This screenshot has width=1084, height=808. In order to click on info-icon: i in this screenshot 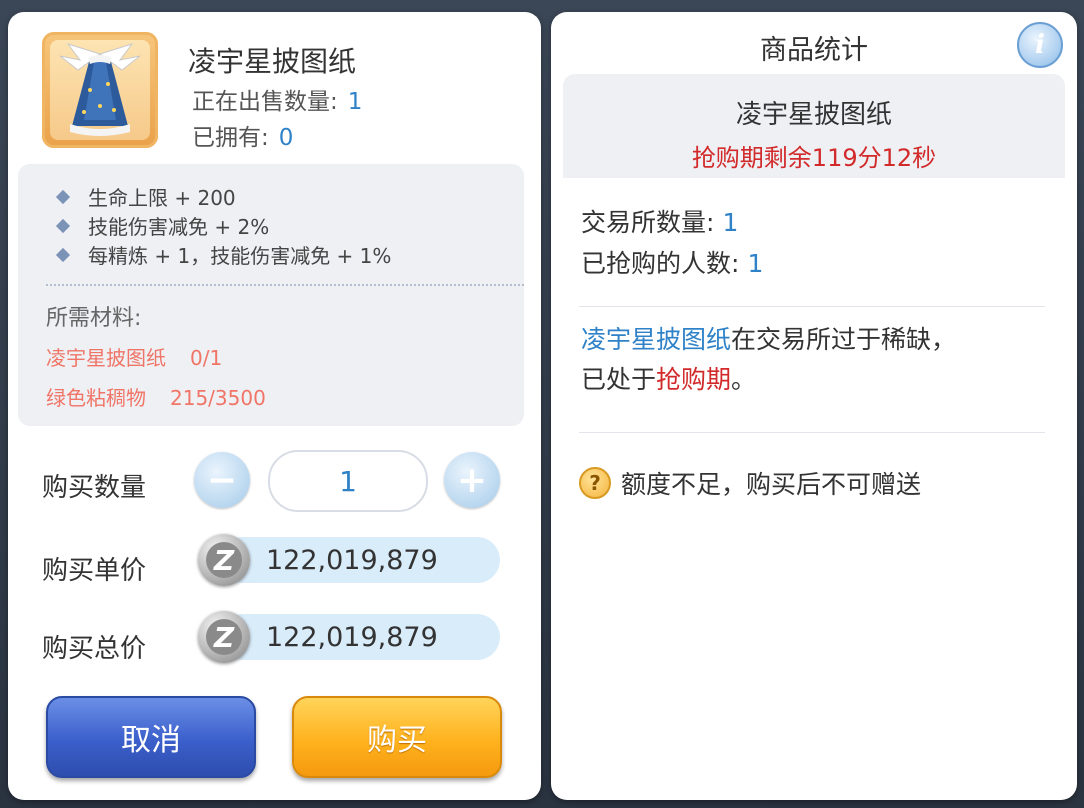, I will do `click(1040, 45)`.